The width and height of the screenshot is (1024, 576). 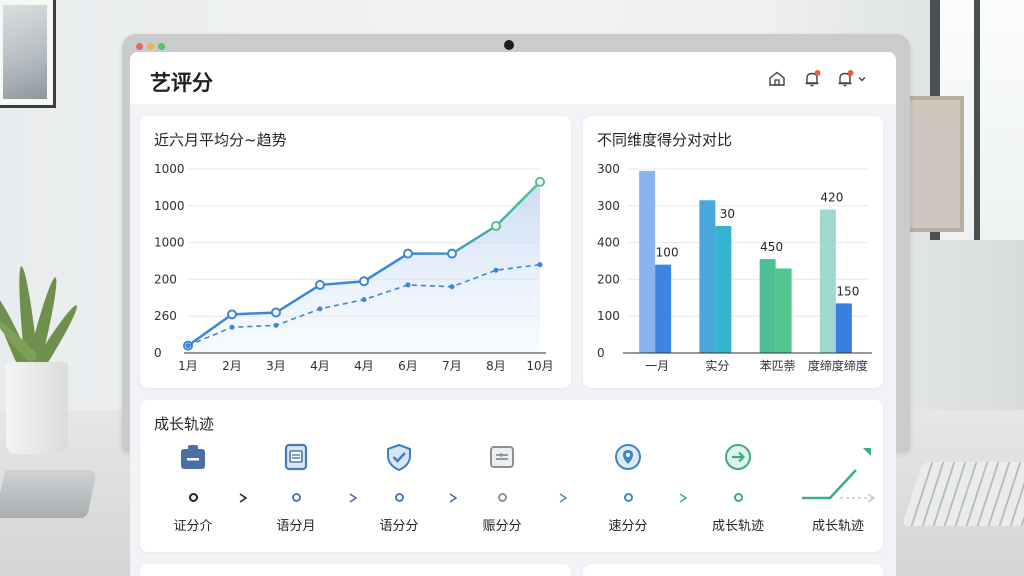 What do you see at coordinates (49, 494) in the screenshot?
I see `laptop-left` at bounding box center [49, 494].